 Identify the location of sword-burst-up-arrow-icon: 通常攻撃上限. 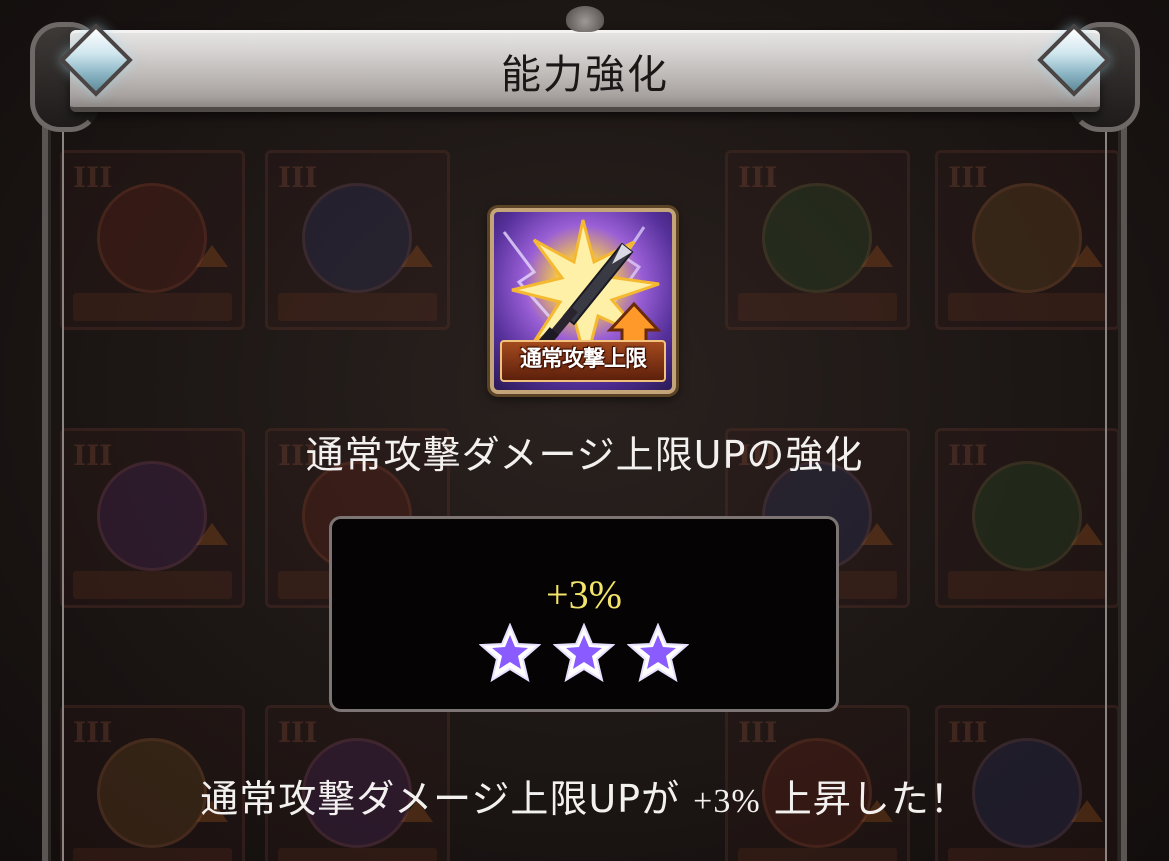
(583, 301).